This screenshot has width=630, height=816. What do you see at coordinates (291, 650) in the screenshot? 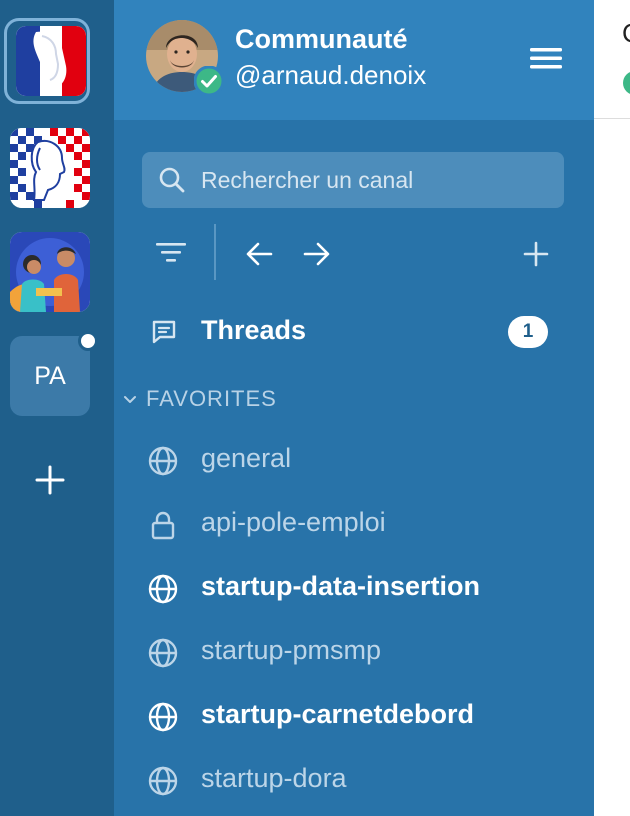
I see `channel-label: startup-pmsmp` at bounding box center [291, 650].